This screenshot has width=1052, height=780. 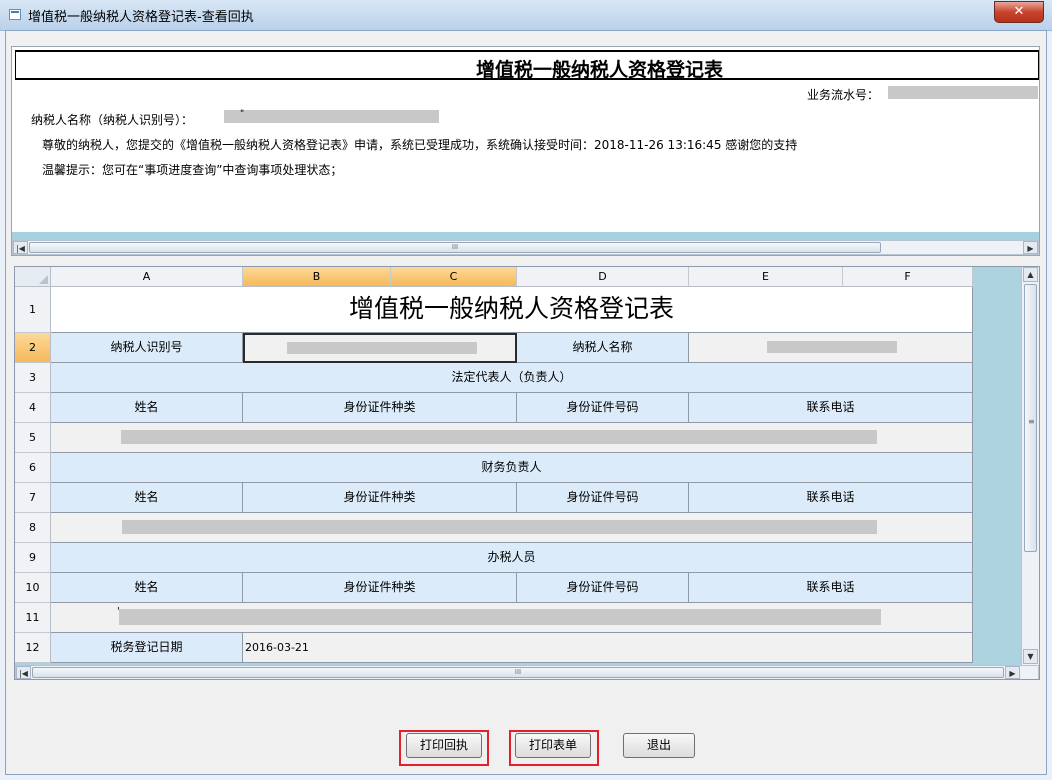 I want to click on row-header-11: 11, so click(x=33, y=618).